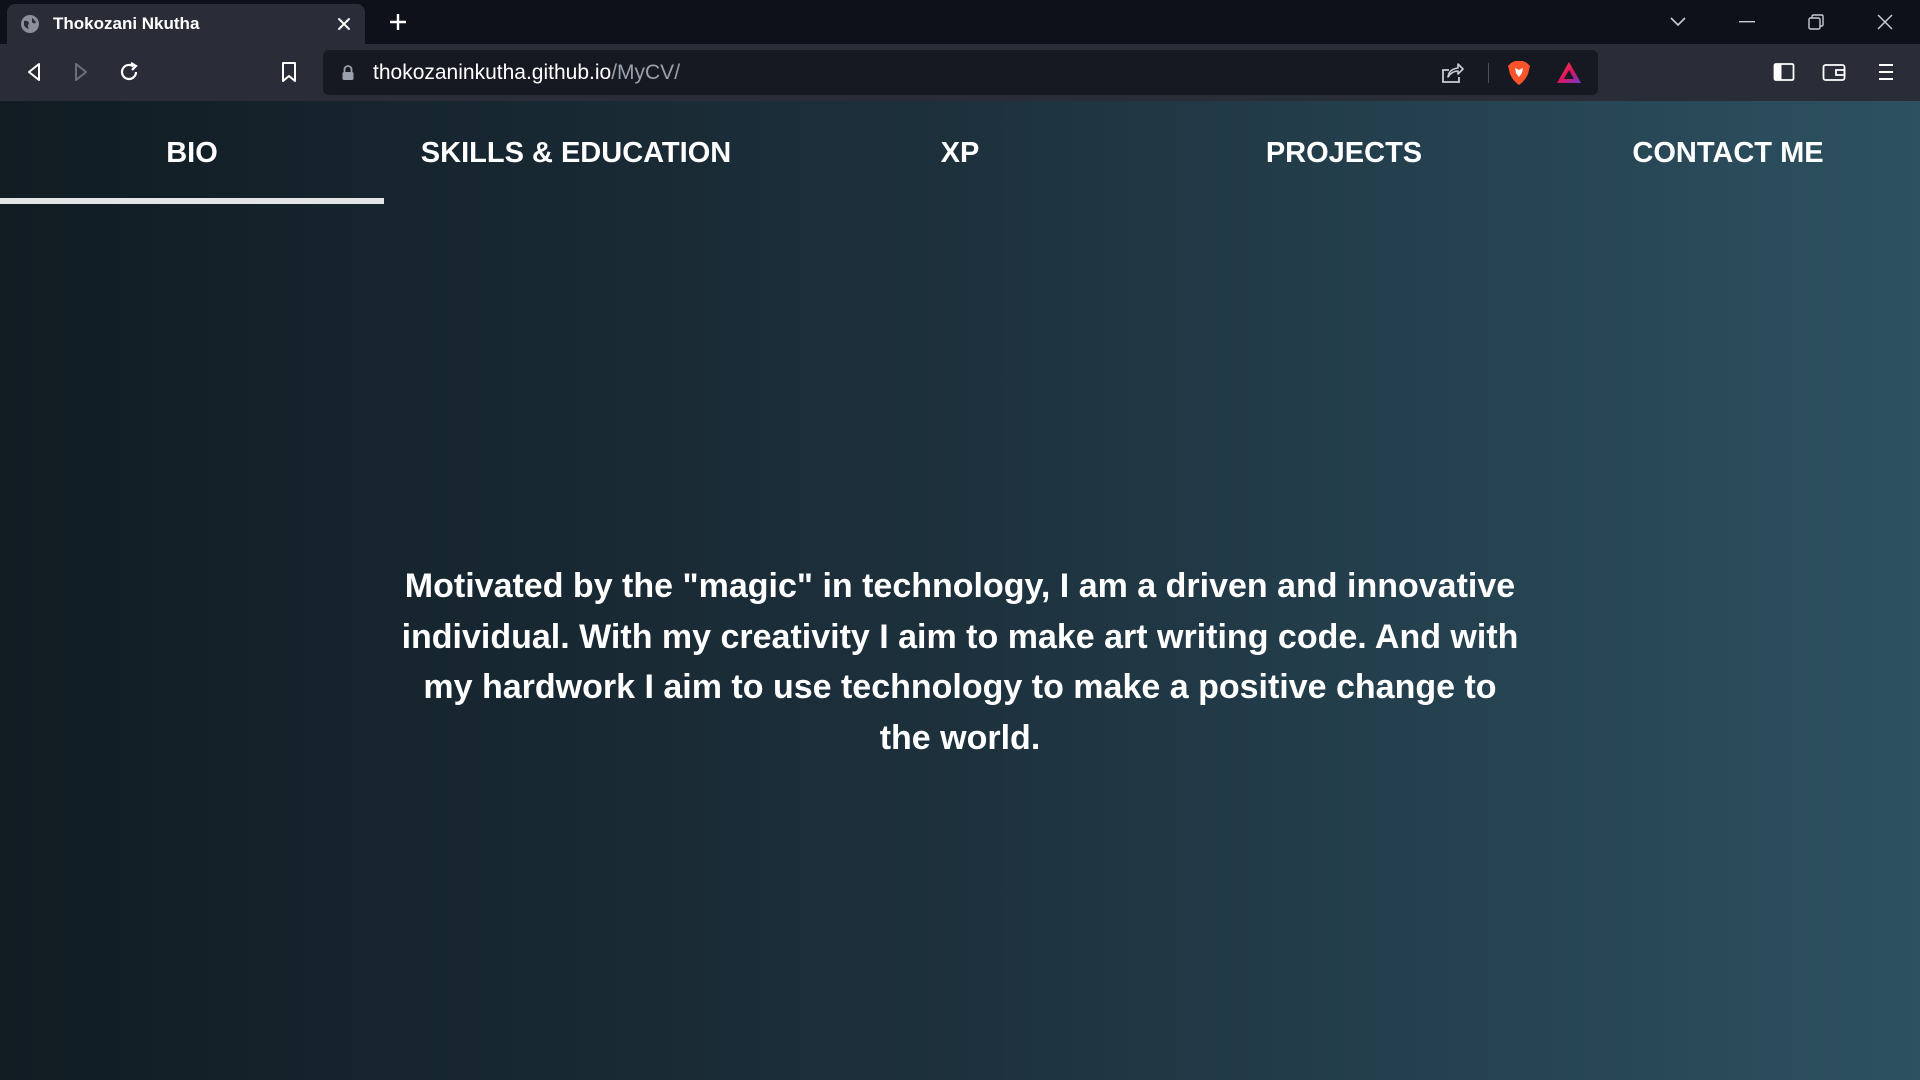  Describe the element at coordinates (1488, 73) in the screenshot. I see `divider` at that location.